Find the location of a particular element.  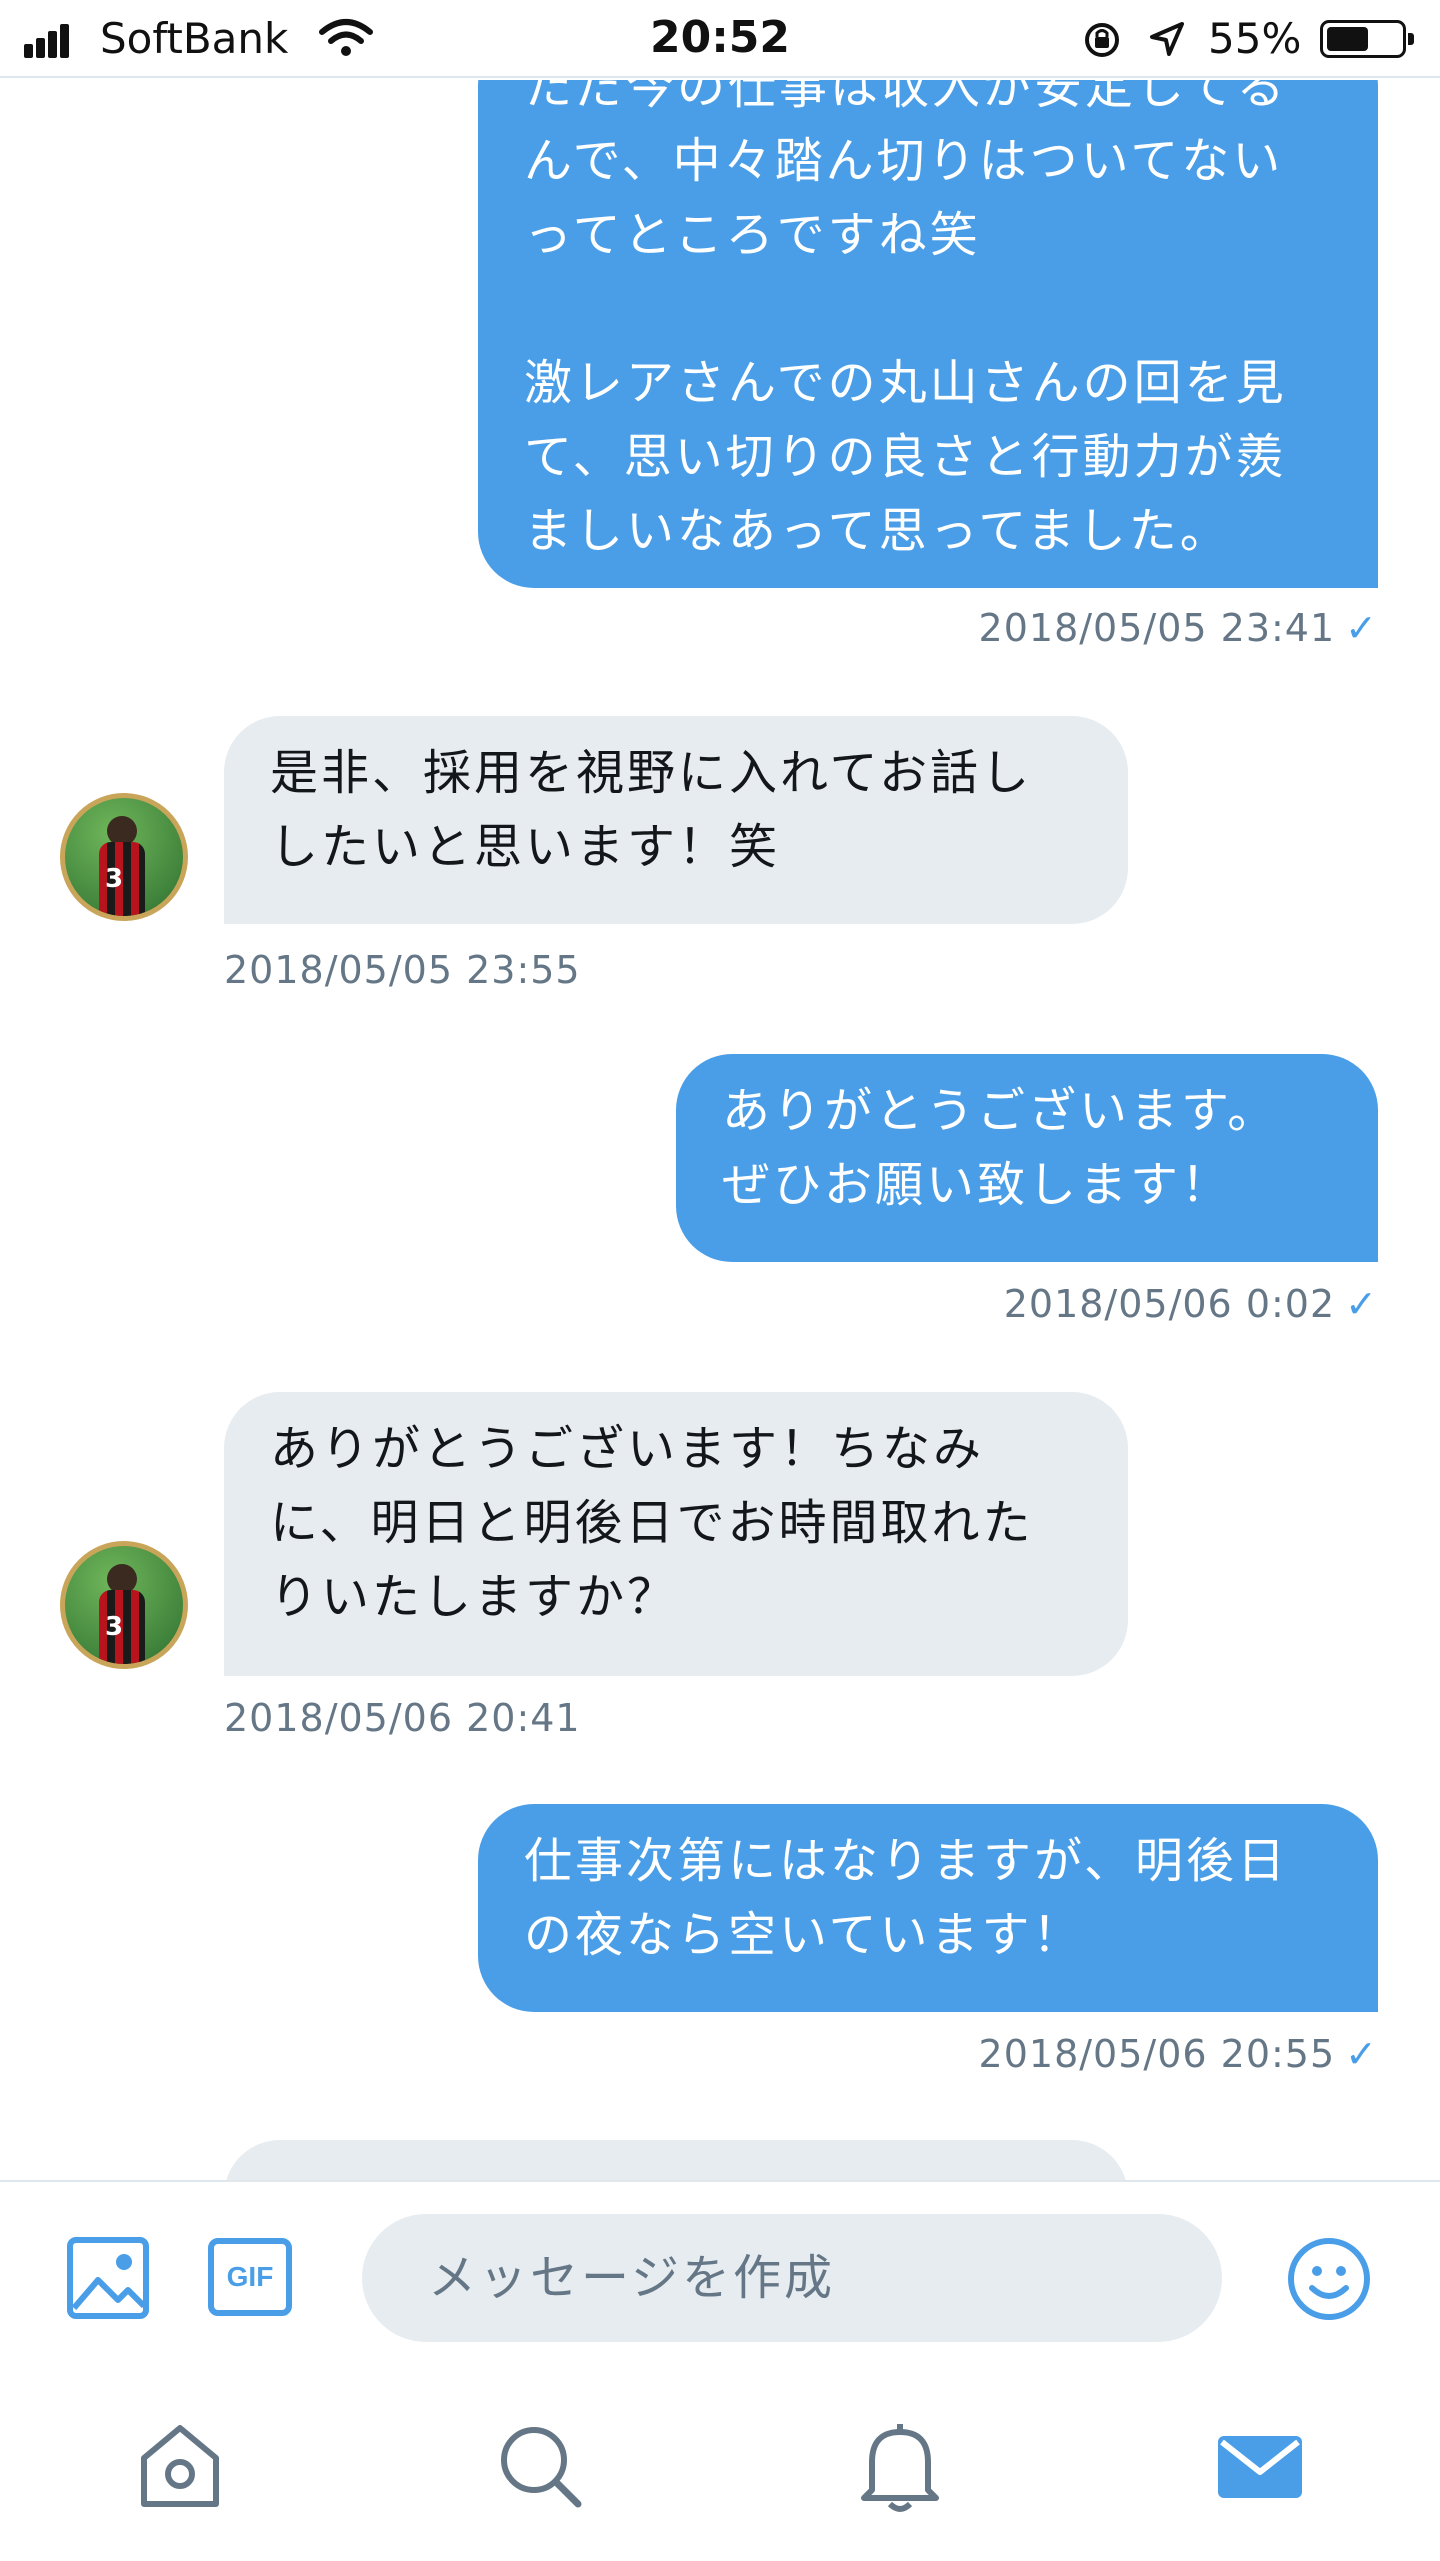

battery-icon is located at coordinates (1367, 39).